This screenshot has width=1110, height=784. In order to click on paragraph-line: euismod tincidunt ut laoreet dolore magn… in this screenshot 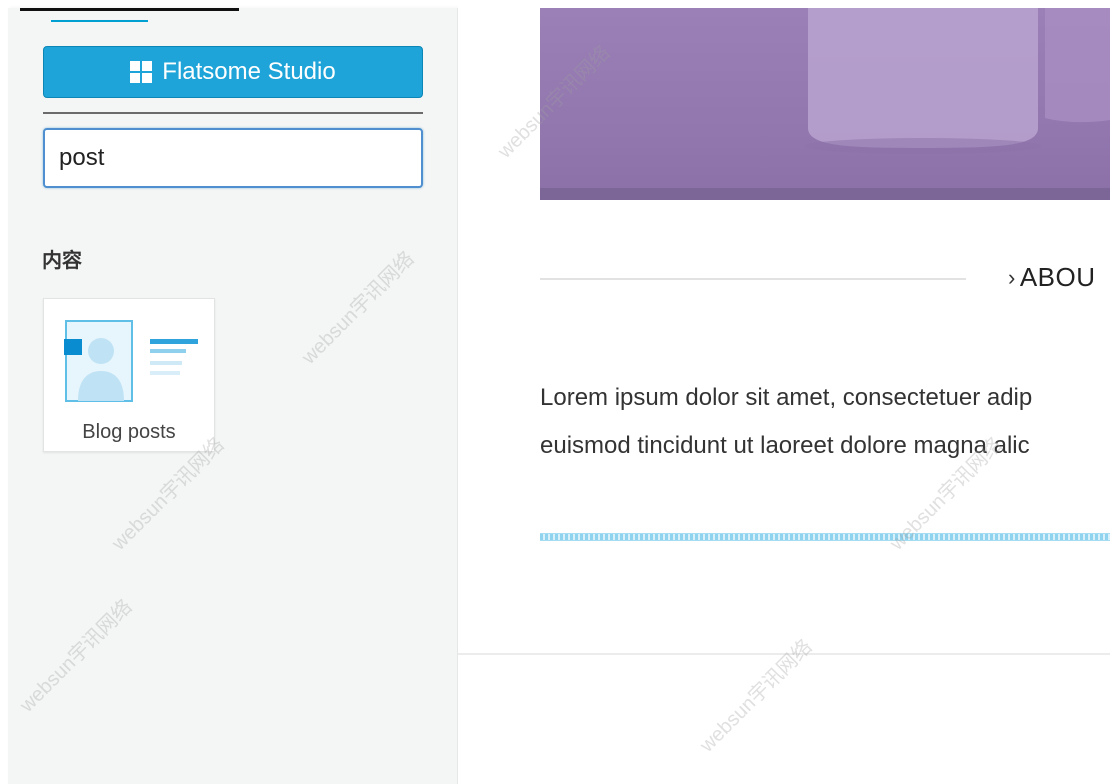, I will do `click(785, 445)`.